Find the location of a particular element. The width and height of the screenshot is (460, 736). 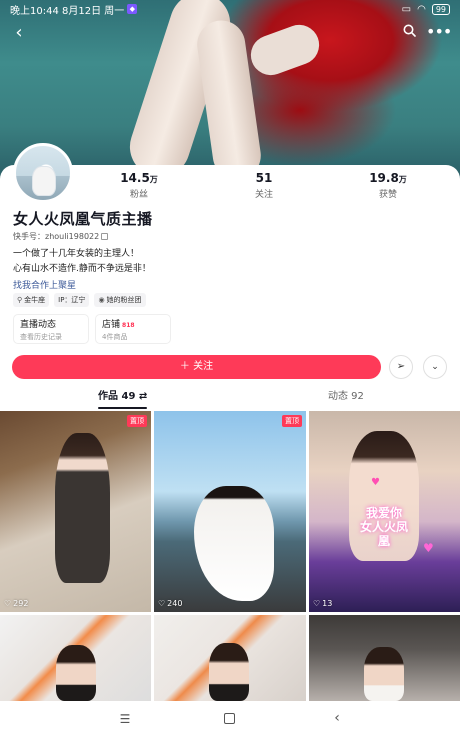

bio-line: 心有山水不造作.静而不争远是非！ is located at coordinates (82, 269).